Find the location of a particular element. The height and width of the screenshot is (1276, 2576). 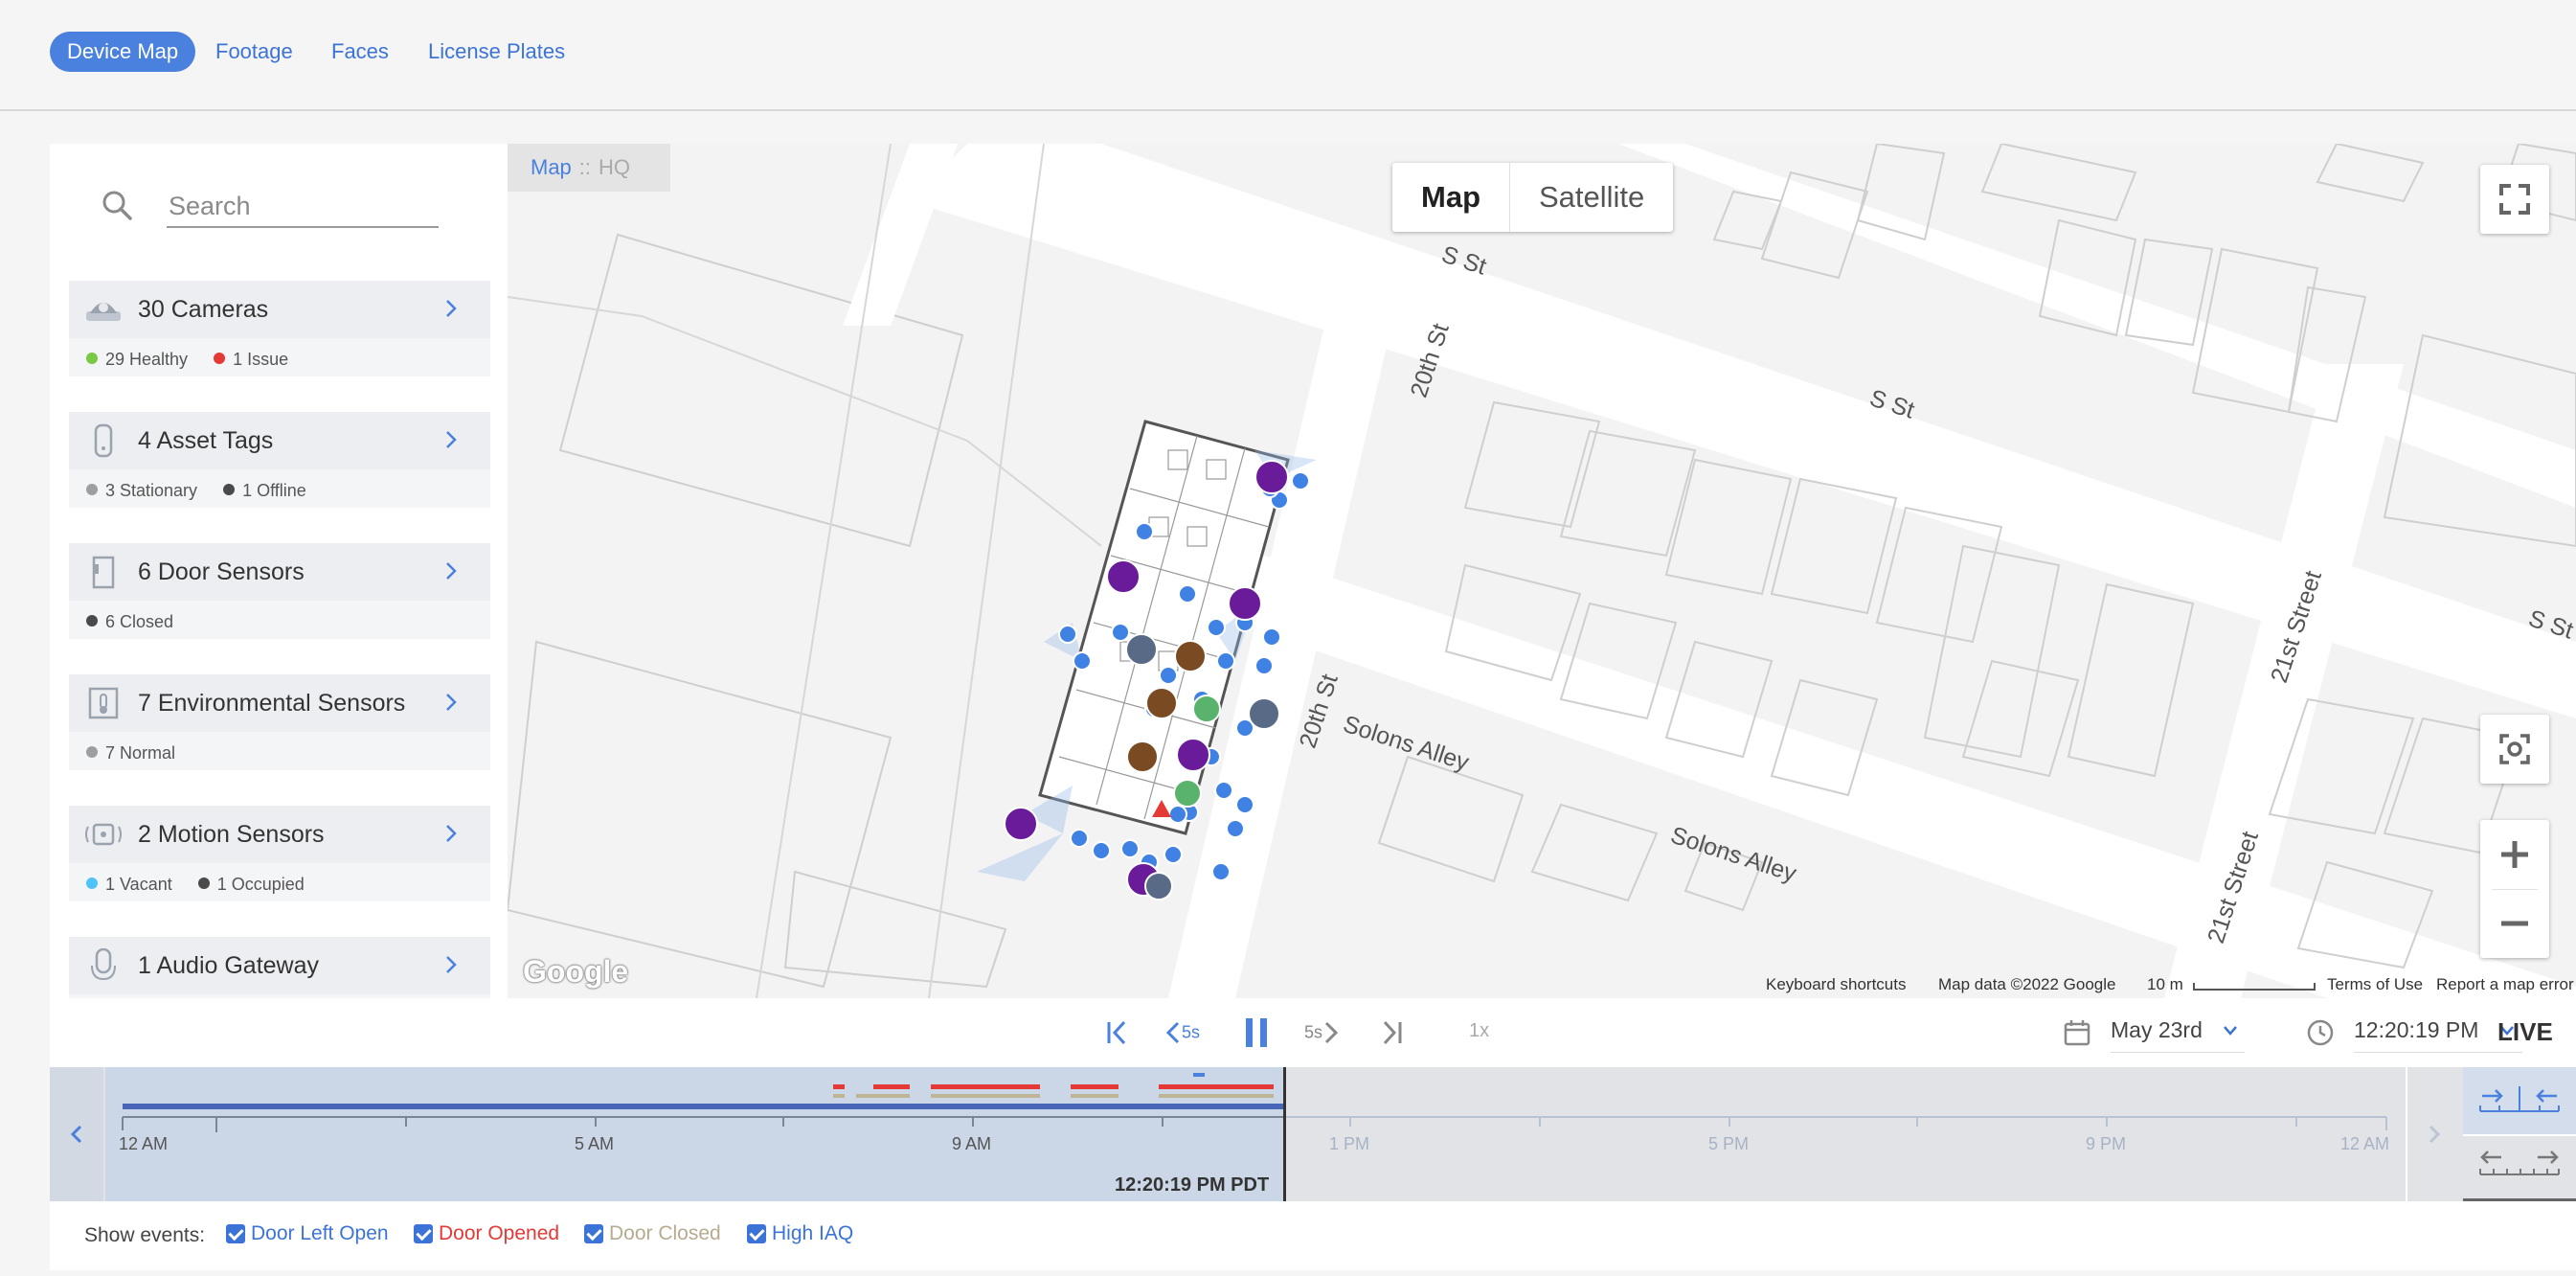

zoom-in-range-icon is located at coordinates (2519, 1099).